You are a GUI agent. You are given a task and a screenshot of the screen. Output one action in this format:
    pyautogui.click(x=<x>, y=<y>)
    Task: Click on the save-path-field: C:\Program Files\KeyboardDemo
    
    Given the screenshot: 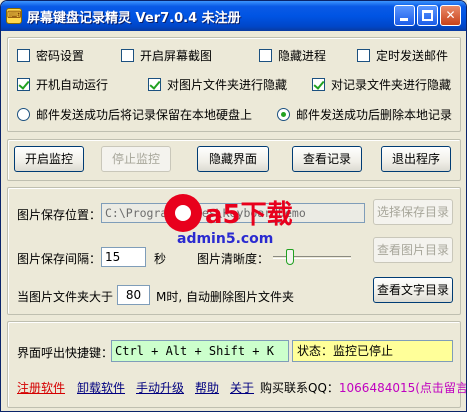 What is the action you would take?
    pyautogui.click(x=233, y=213)
    